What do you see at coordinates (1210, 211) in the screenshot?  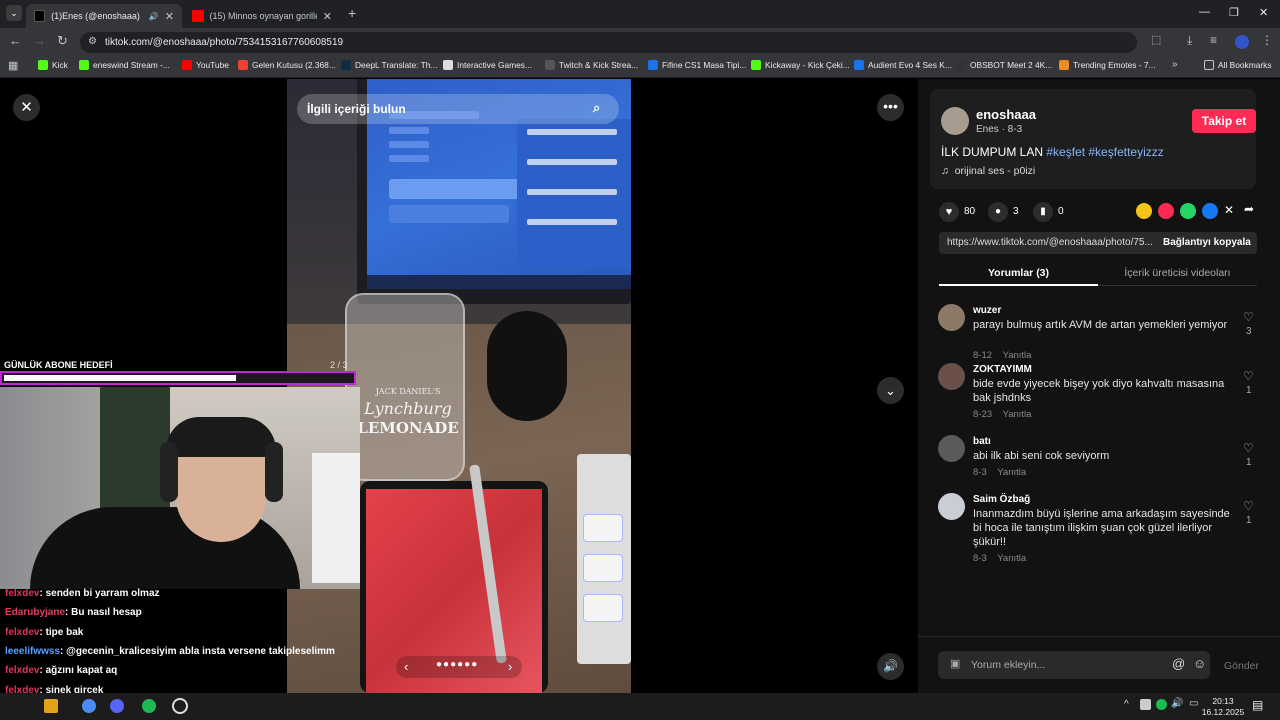 I see `facebook-icon` at bounding box center [1210, 211].